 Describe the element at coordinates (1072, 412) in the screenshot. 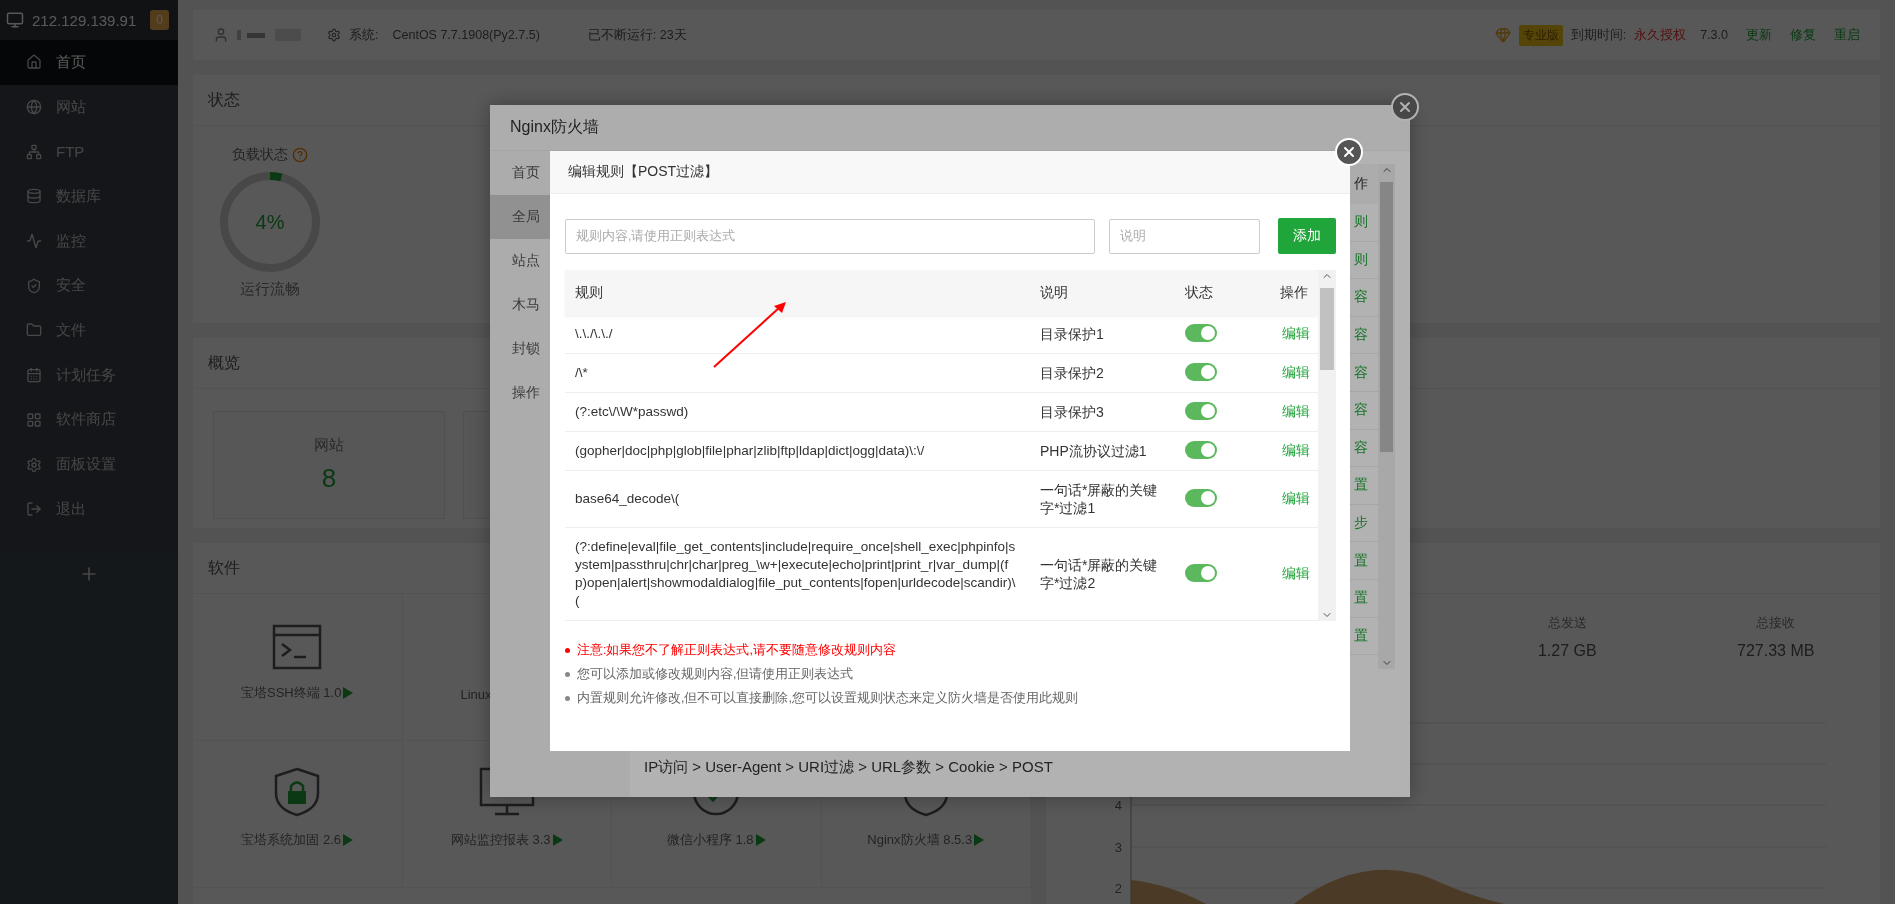

I see `description-cell-text: 目录保护3` at that location.